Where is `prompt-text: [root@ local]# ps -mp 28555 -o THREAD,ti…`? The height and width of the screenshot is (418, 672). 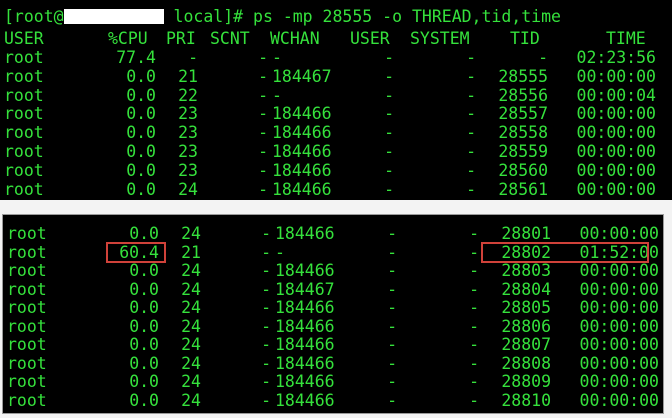 prompt-text: [root@ local]# ps -mp 28555 -o THREAD,ti… is located at coordinates (282, 17).